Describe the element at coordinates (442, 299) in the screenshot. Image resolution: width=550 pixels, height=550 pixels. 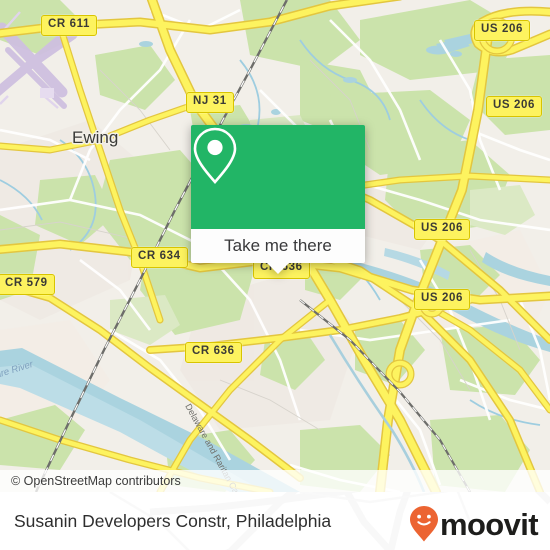
I see `road-shield-us-206-4: US 206` at that location.